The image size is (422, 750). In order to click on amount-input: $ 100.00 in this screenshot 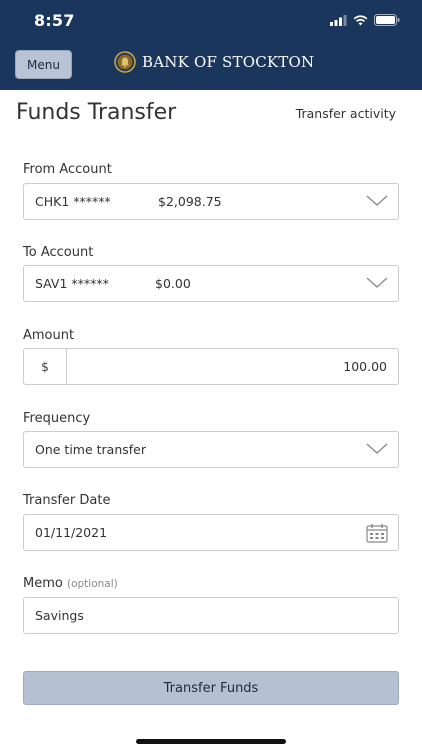, I will do `click(211, 366)`.